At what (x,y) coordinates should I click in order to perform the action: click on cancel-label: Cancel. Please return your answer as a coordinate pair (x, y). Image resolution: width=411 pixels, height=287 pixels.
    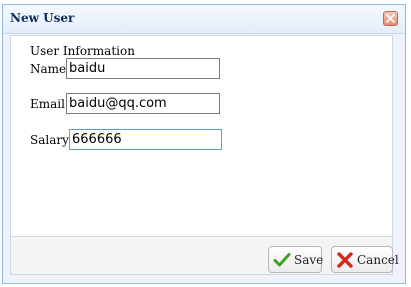
    Looking at the image, I should click on (378, 260).